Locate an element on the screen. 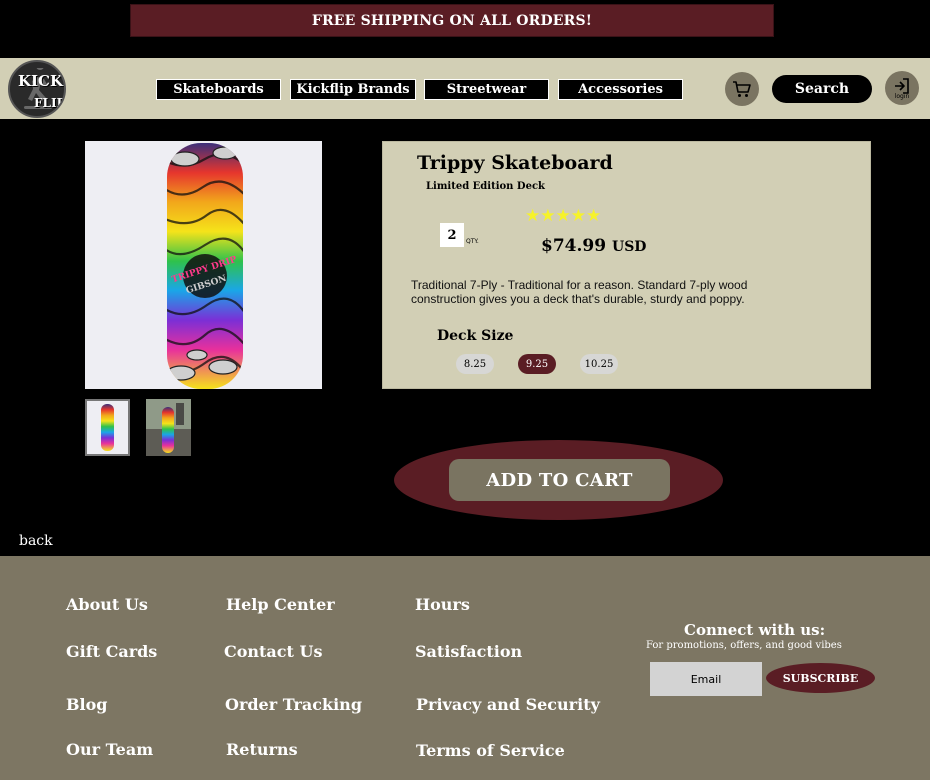 Image resolution: width=930 pixels, height=780 pixels. nav-kickflip-brands: Kickflip Brands is located at coordinates (353, 89).